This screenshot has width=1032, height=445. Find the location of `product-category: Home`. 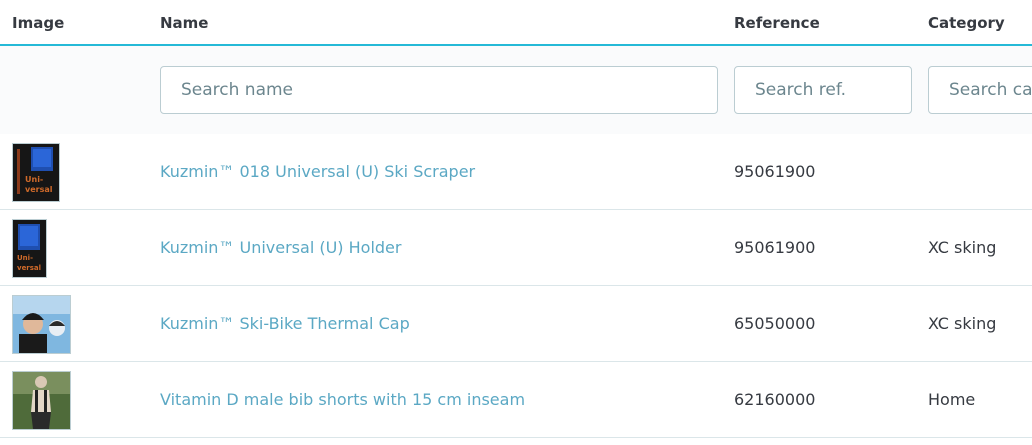

product-category: Home is located at coordinates (952, 399).